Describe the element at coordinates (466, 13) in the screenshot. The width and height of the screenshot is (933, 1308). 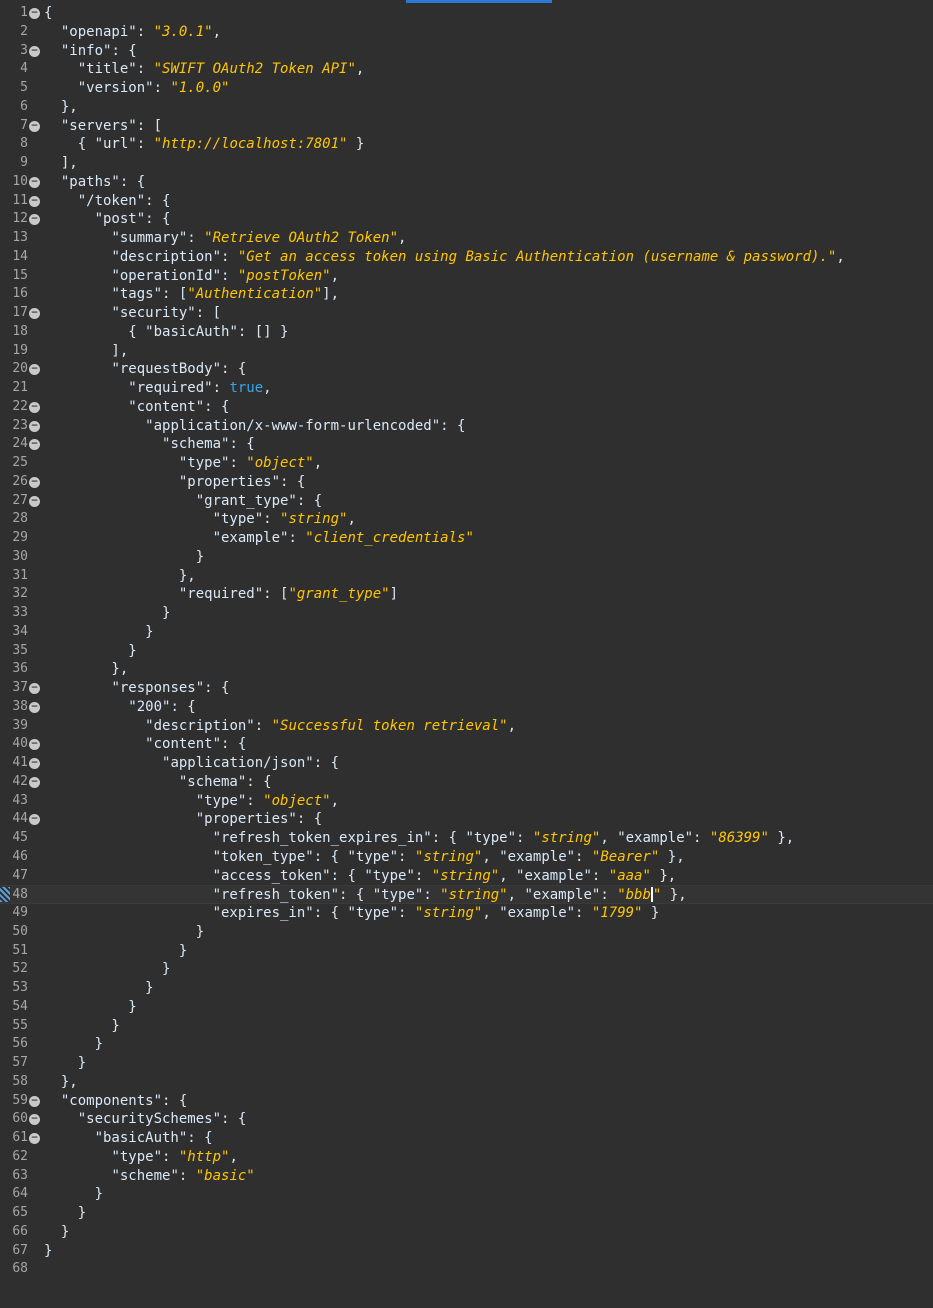
I see `code-line: 1−{` at that location.